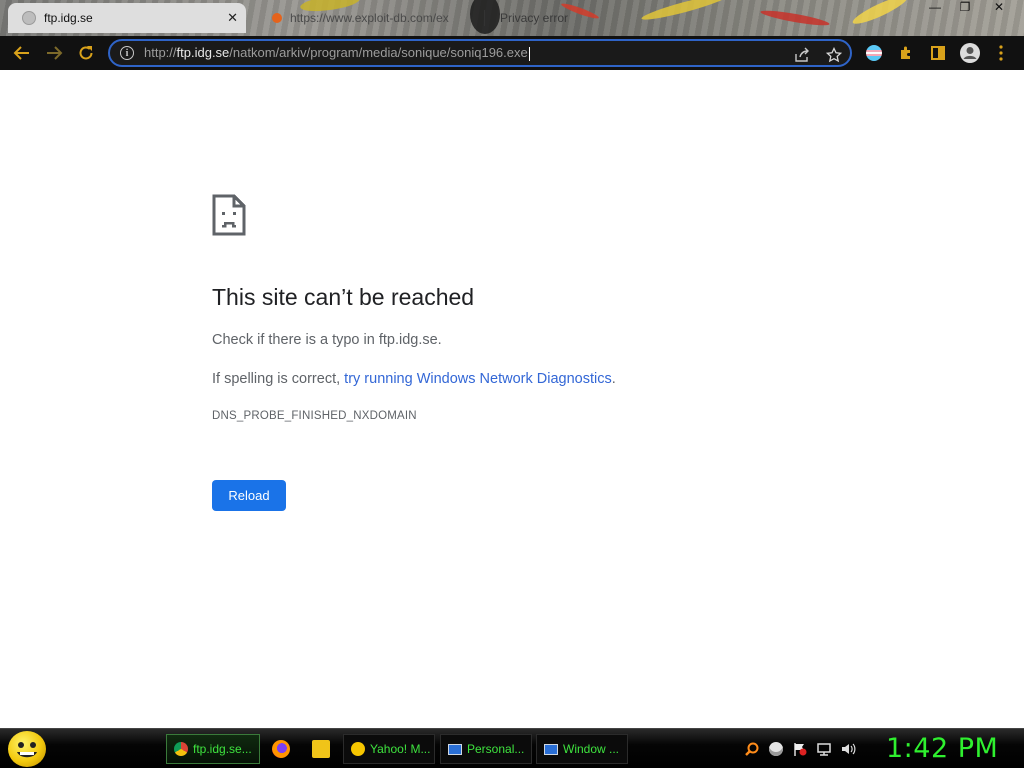 This screenshot has width=1024, height=772. Describe the element at coordinates (824, 749) in the screenshot. I see `network-icon` at that location.